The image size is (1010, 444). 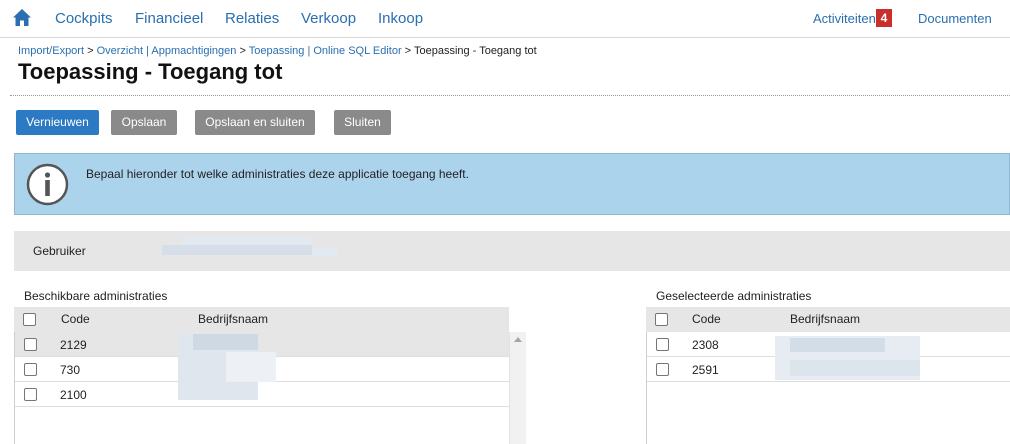 I want to click on title-divider, so click(x=510, y=95).